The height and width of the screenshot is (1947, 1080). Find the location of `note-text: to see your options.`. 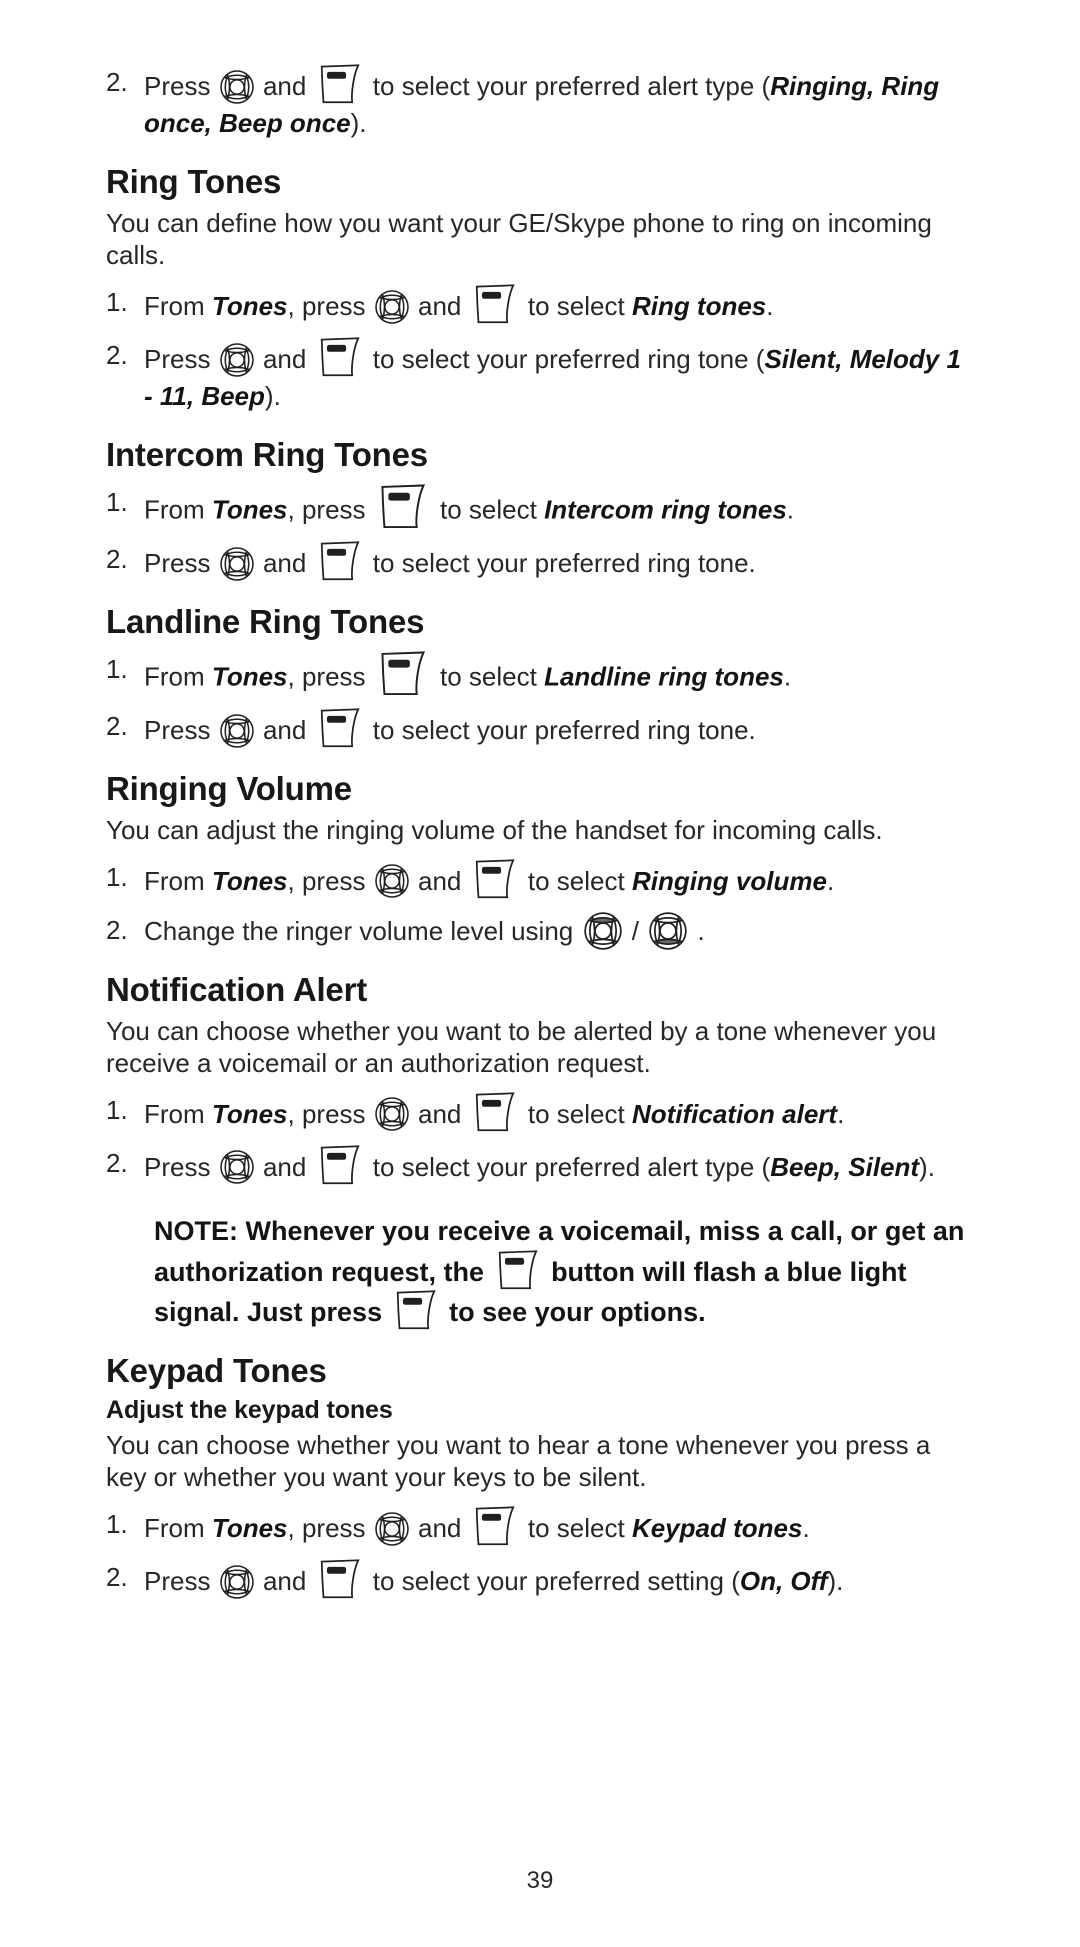

note-text: to see your options. is located at coordinates (577, 1312).